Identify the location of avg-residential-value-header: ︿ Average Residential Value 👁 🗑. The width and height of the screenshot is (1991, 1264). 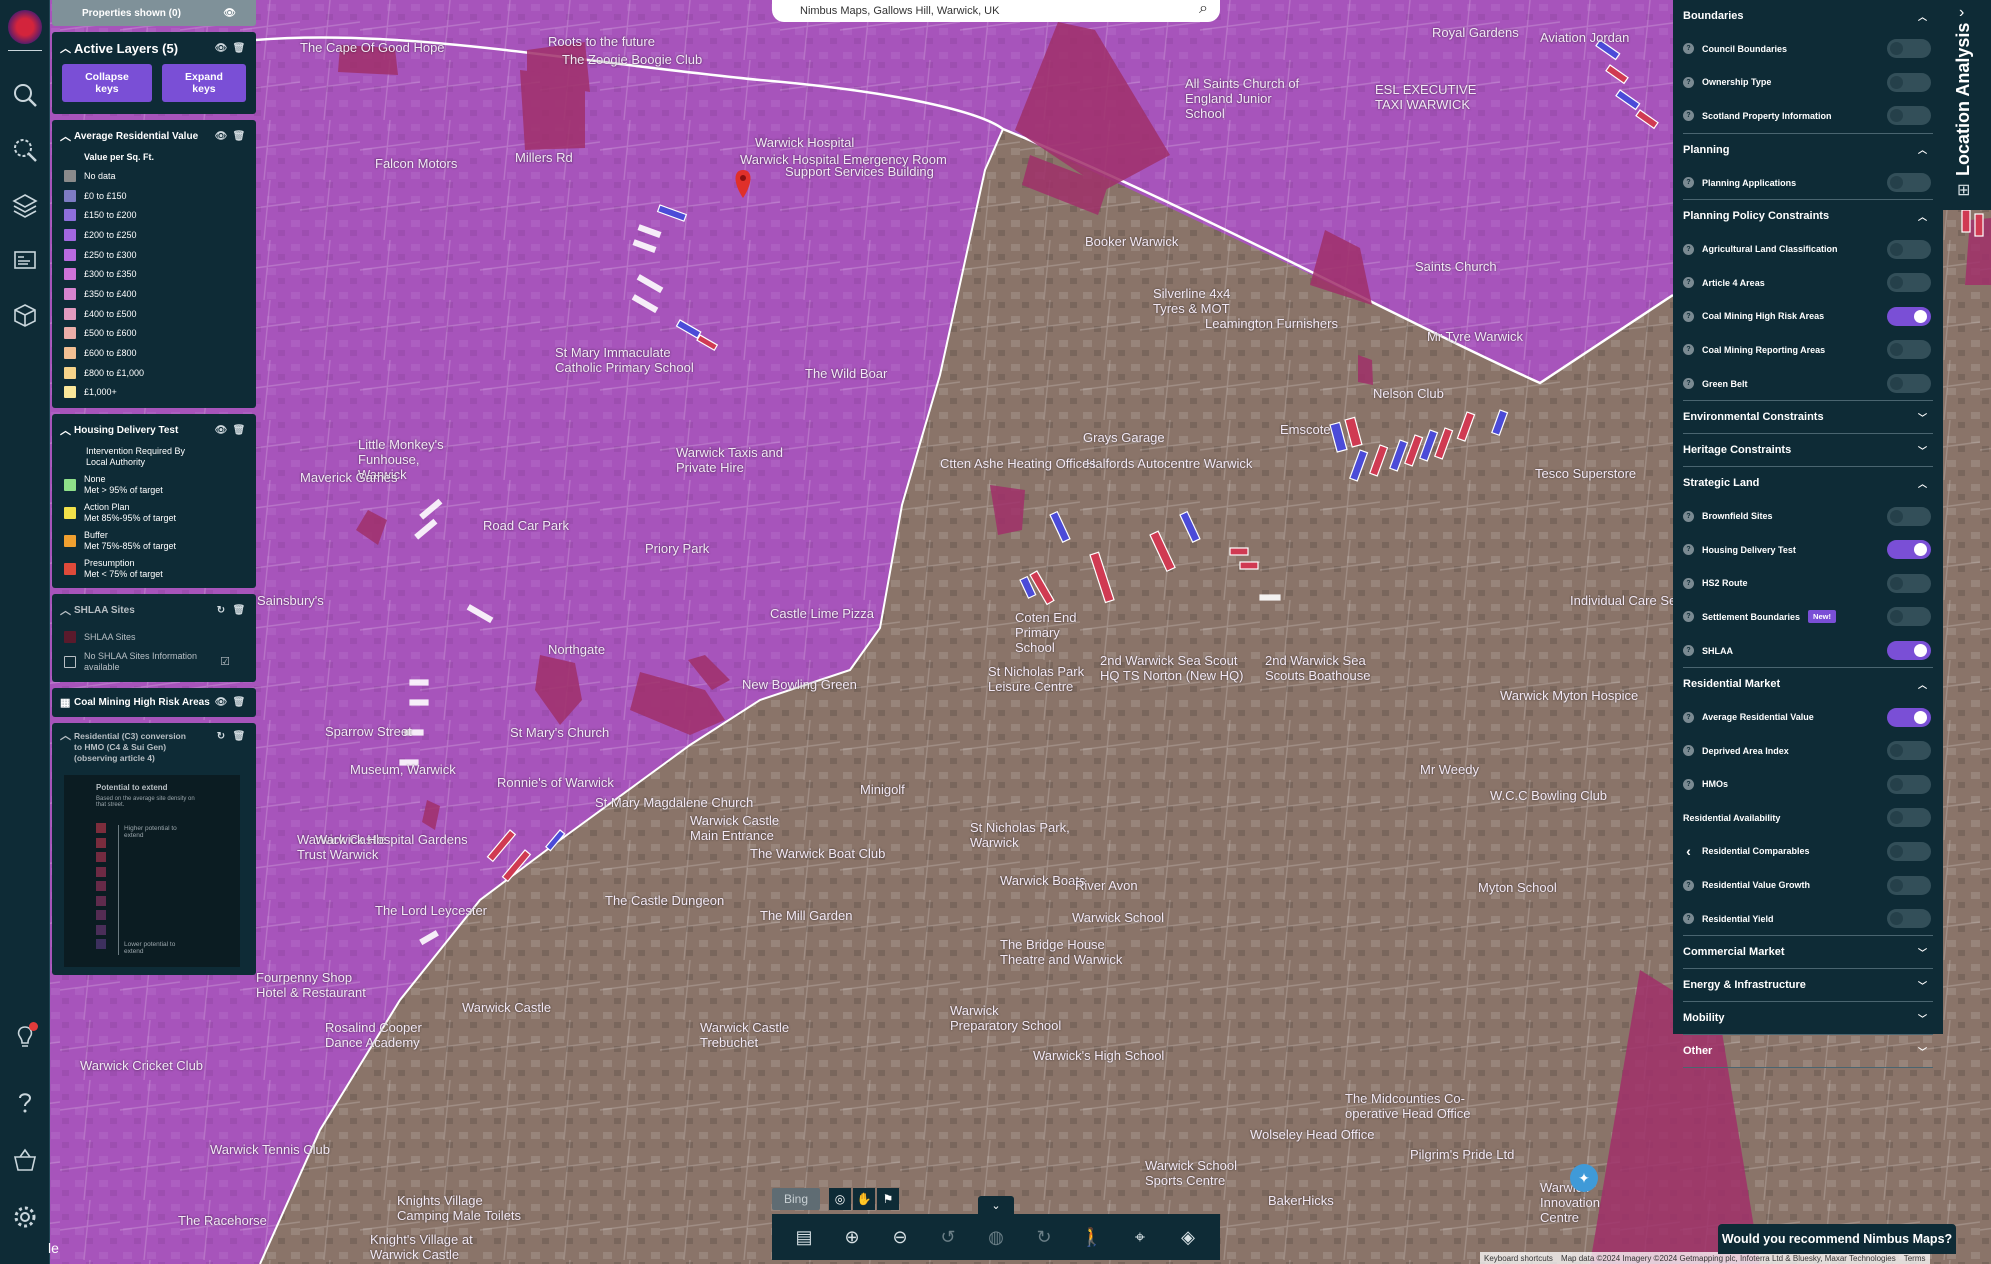
(154, 136).